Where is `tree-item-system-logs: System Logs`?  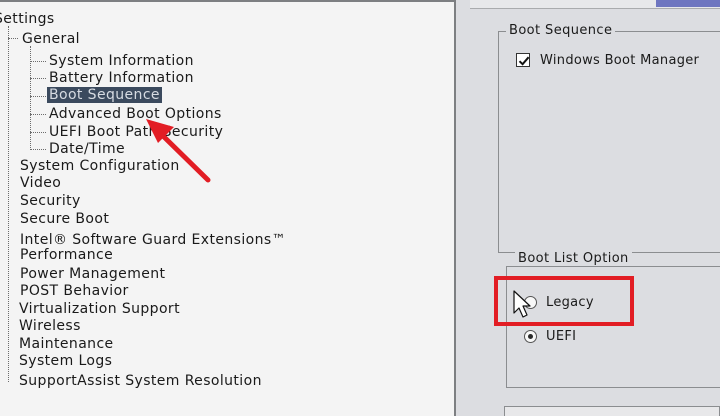 tree-item-system-logs: System Logs is located at coordinates (65, 361).